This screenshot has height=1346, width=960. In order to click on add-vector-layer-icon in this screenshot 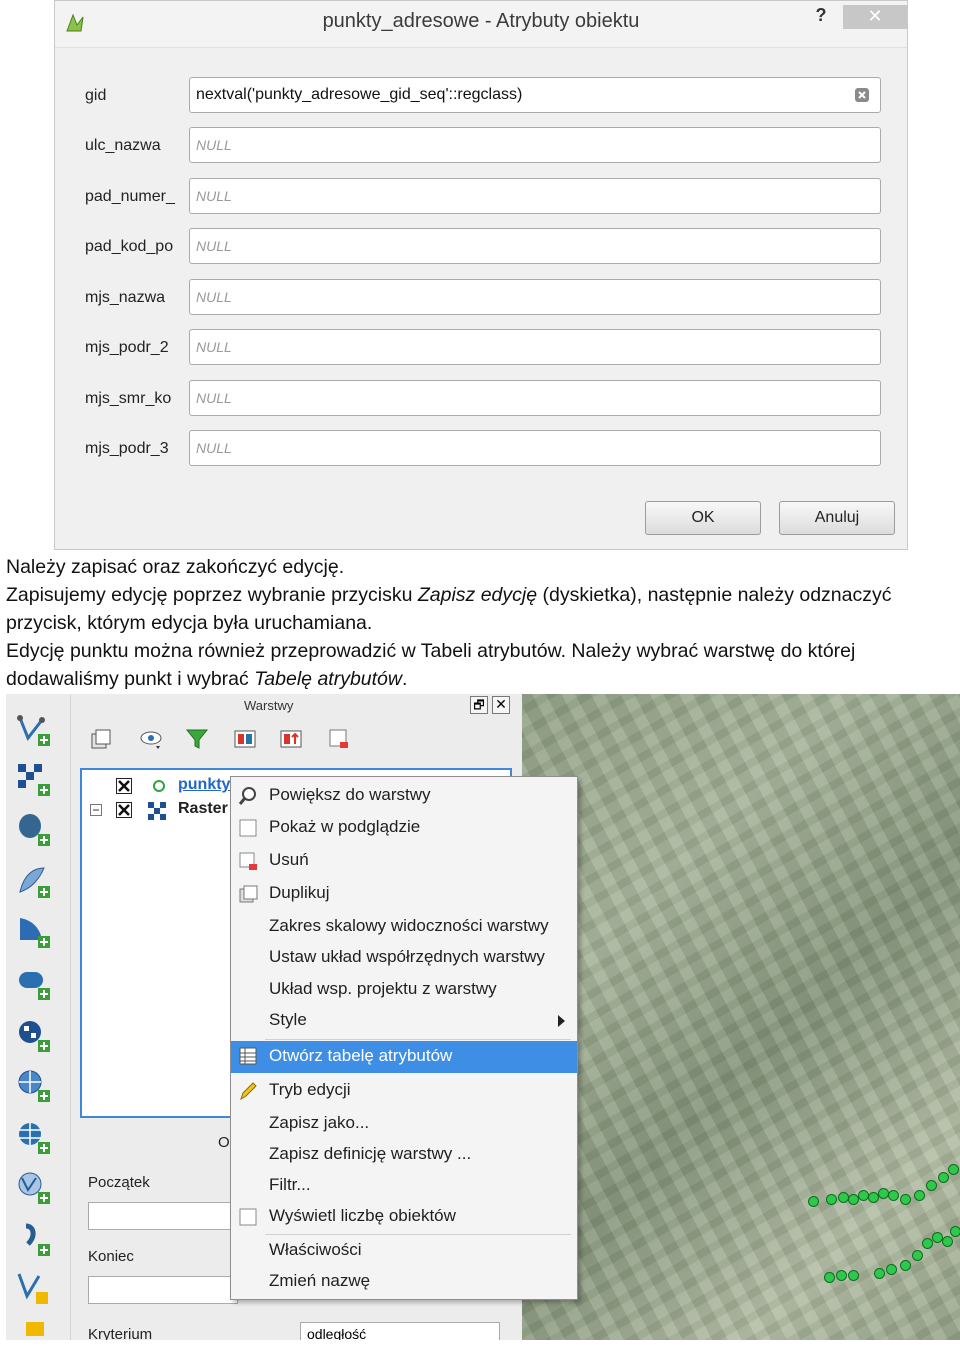, I will do `click(34, 730)`.